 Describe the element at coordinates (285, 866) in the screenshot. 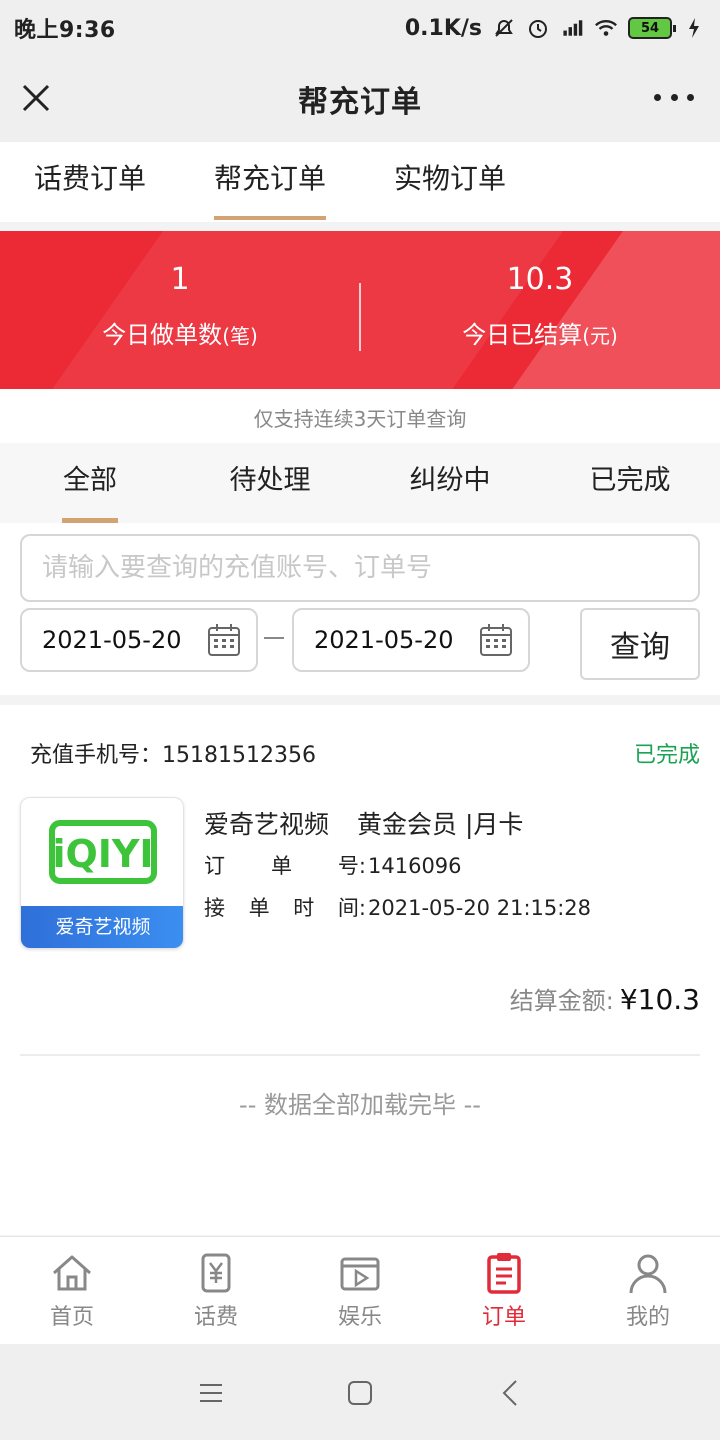

I see `order-number-label: 订单号:` at that location.